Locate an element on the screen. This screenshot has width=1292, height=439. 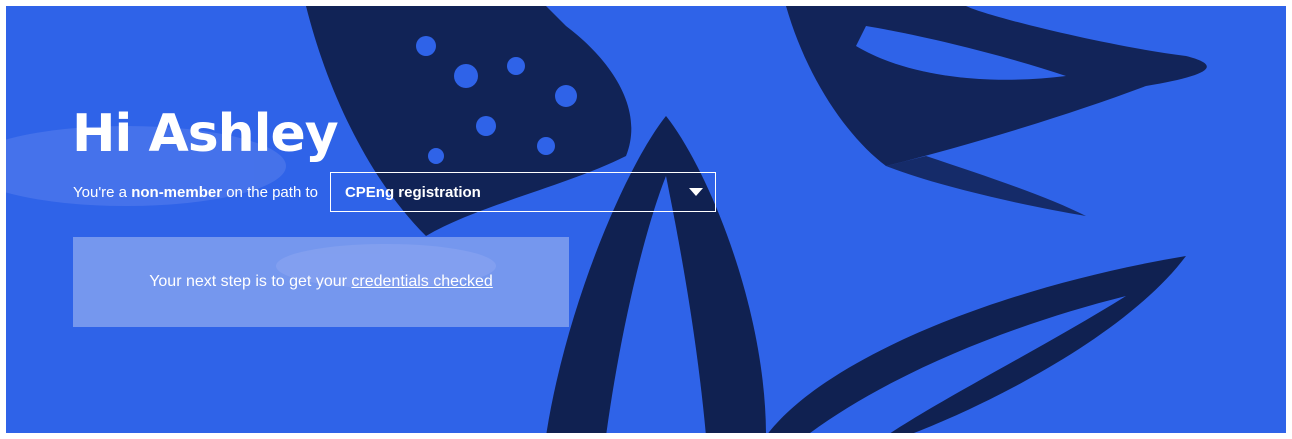
membership-status: non-member is located at coordinates (177, 192).